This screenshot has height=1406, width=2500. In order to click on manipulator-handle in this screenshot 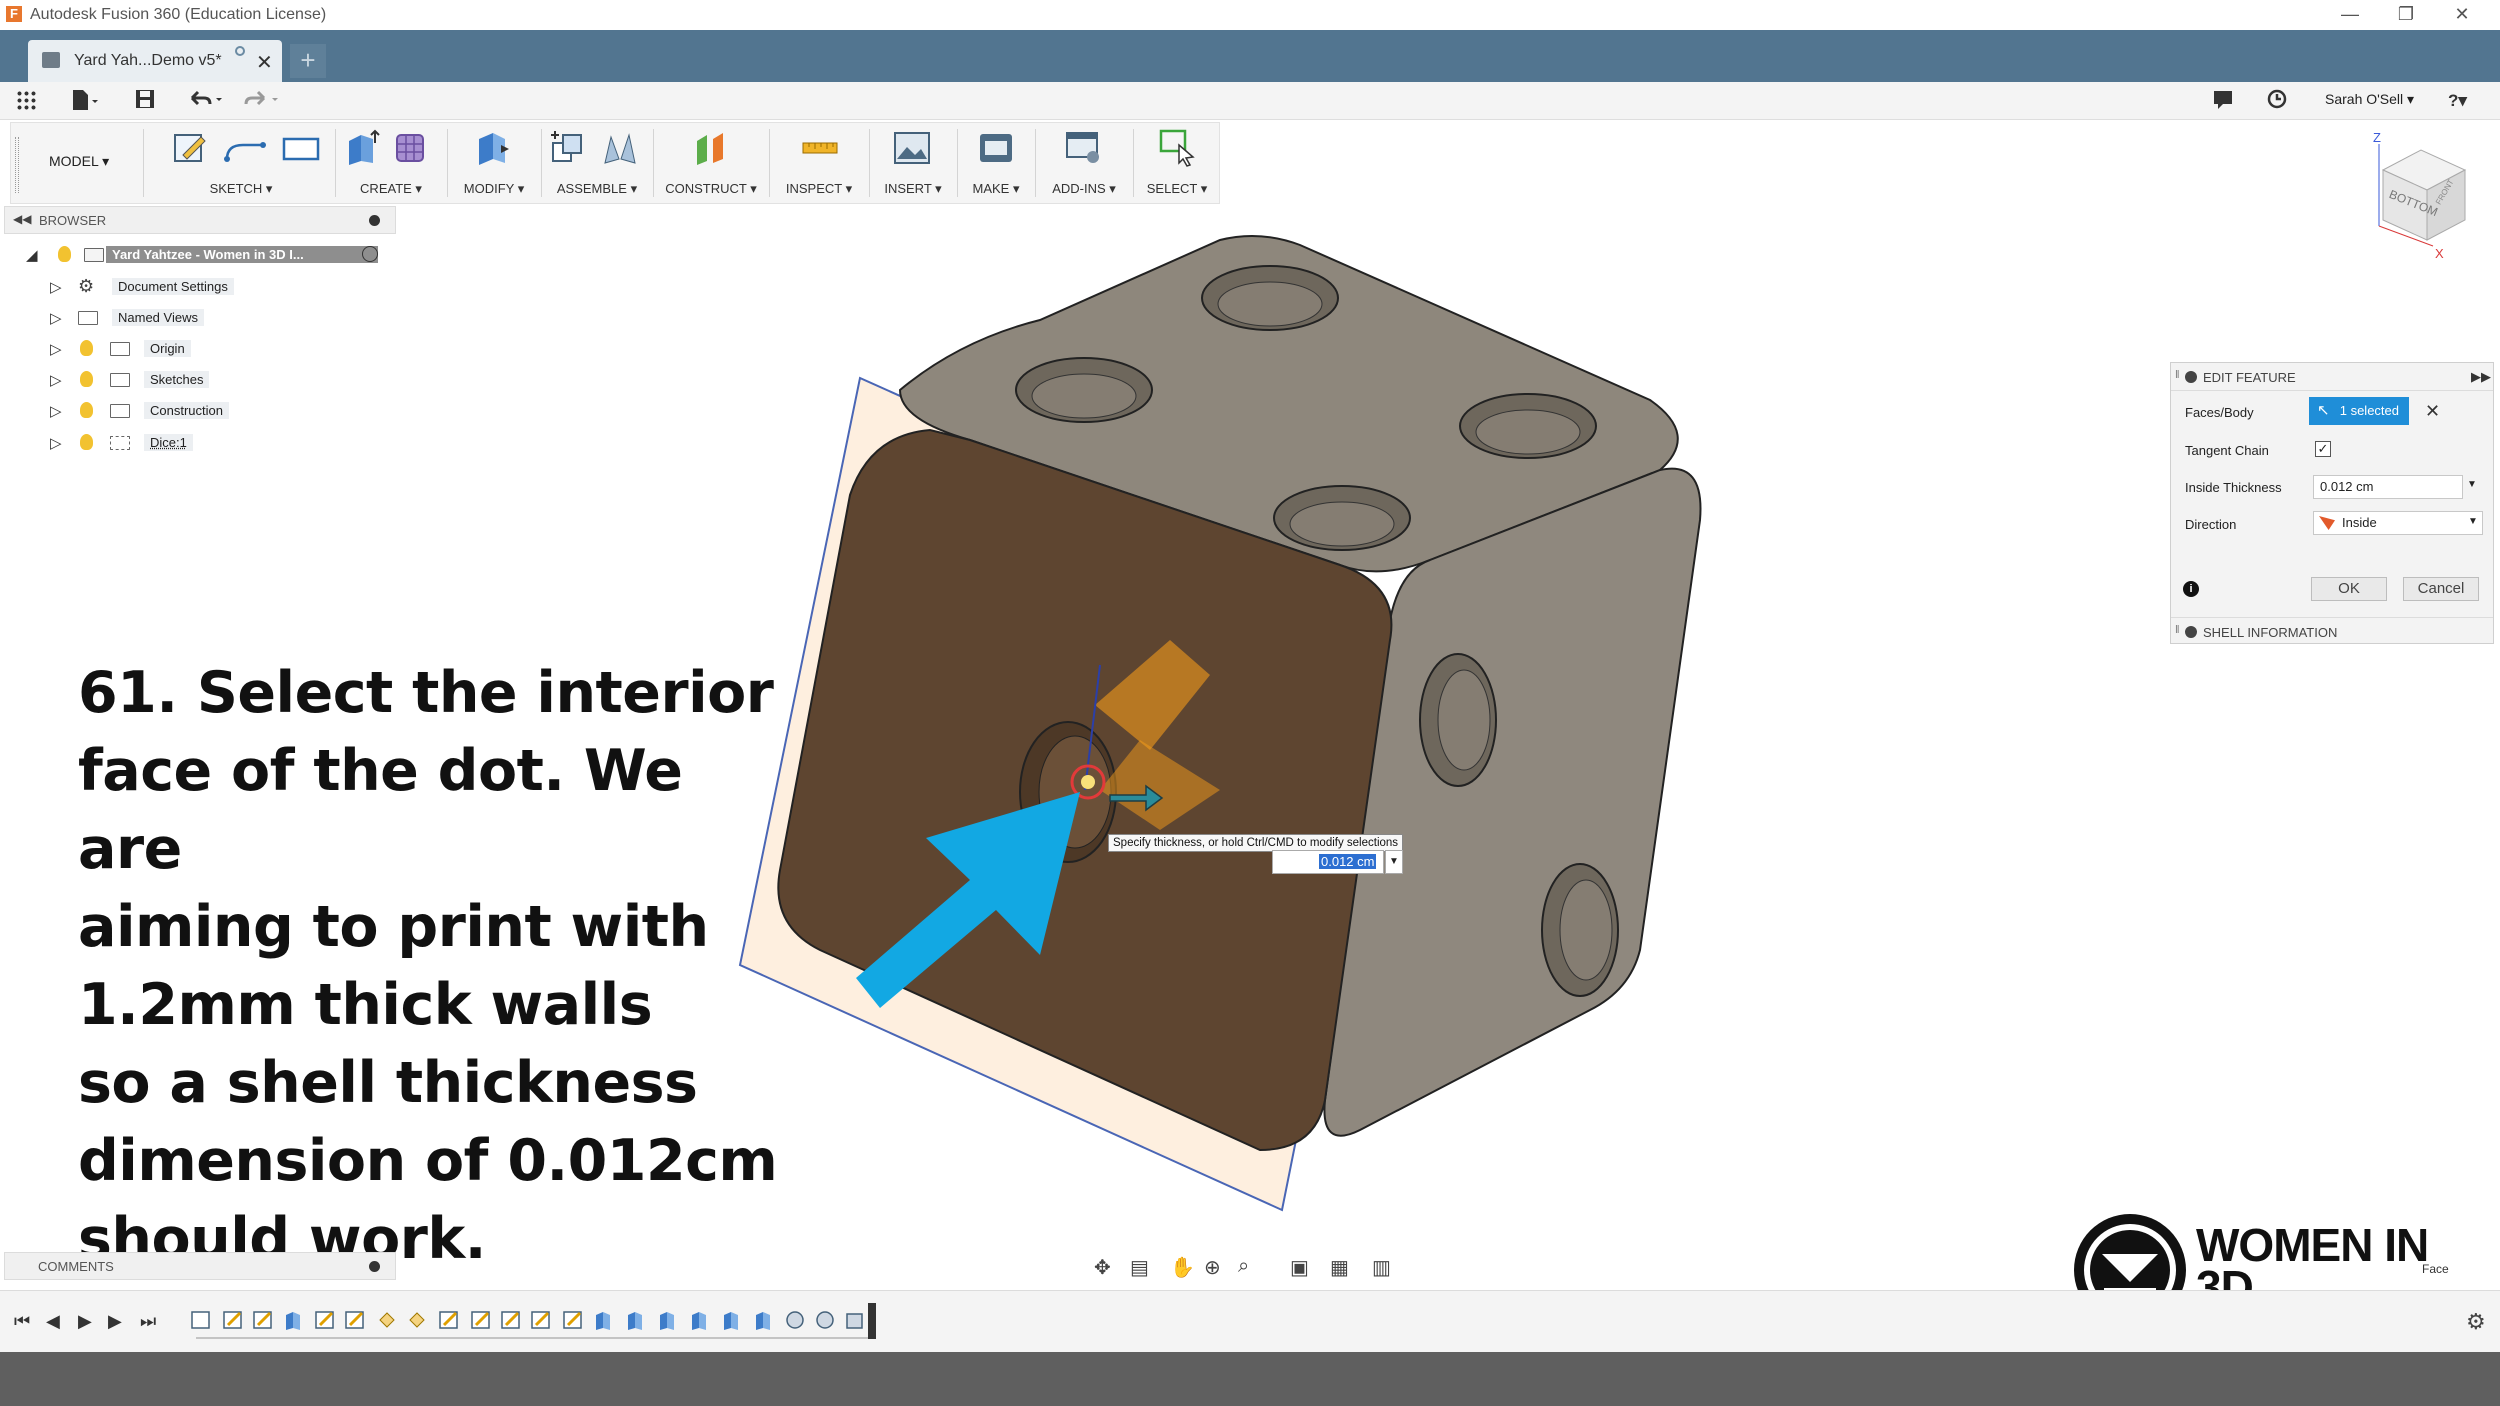, I will do `click(1088, 782)`.